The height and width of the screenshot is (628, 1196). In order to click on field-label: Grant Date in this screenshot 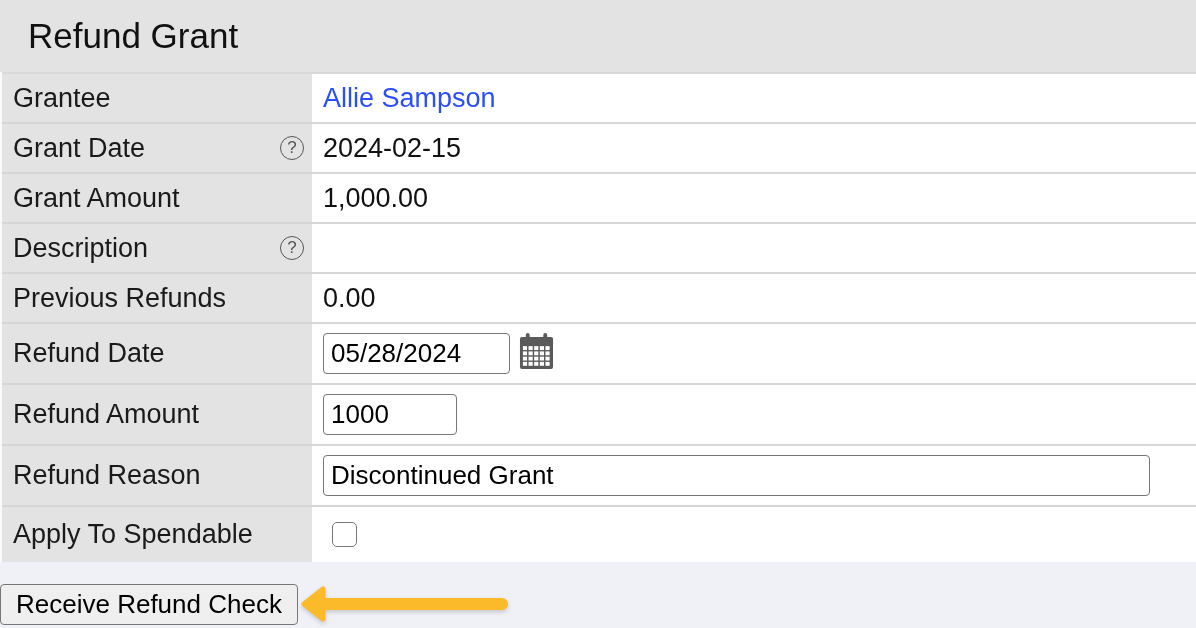, I will do `click(79, 148)`.